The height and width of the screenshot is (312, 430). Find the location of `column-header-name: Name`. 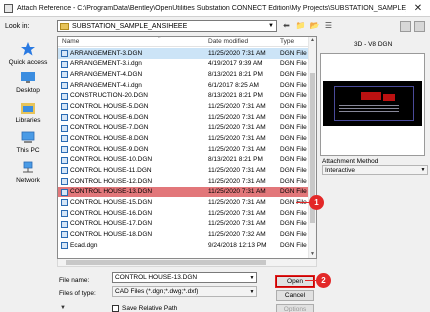

column-header-name: Name is located at coordinates (70, 41).